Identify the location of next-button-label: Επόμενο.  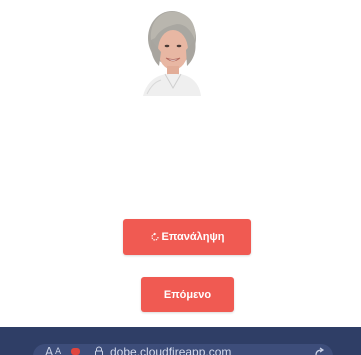
(187, 294).